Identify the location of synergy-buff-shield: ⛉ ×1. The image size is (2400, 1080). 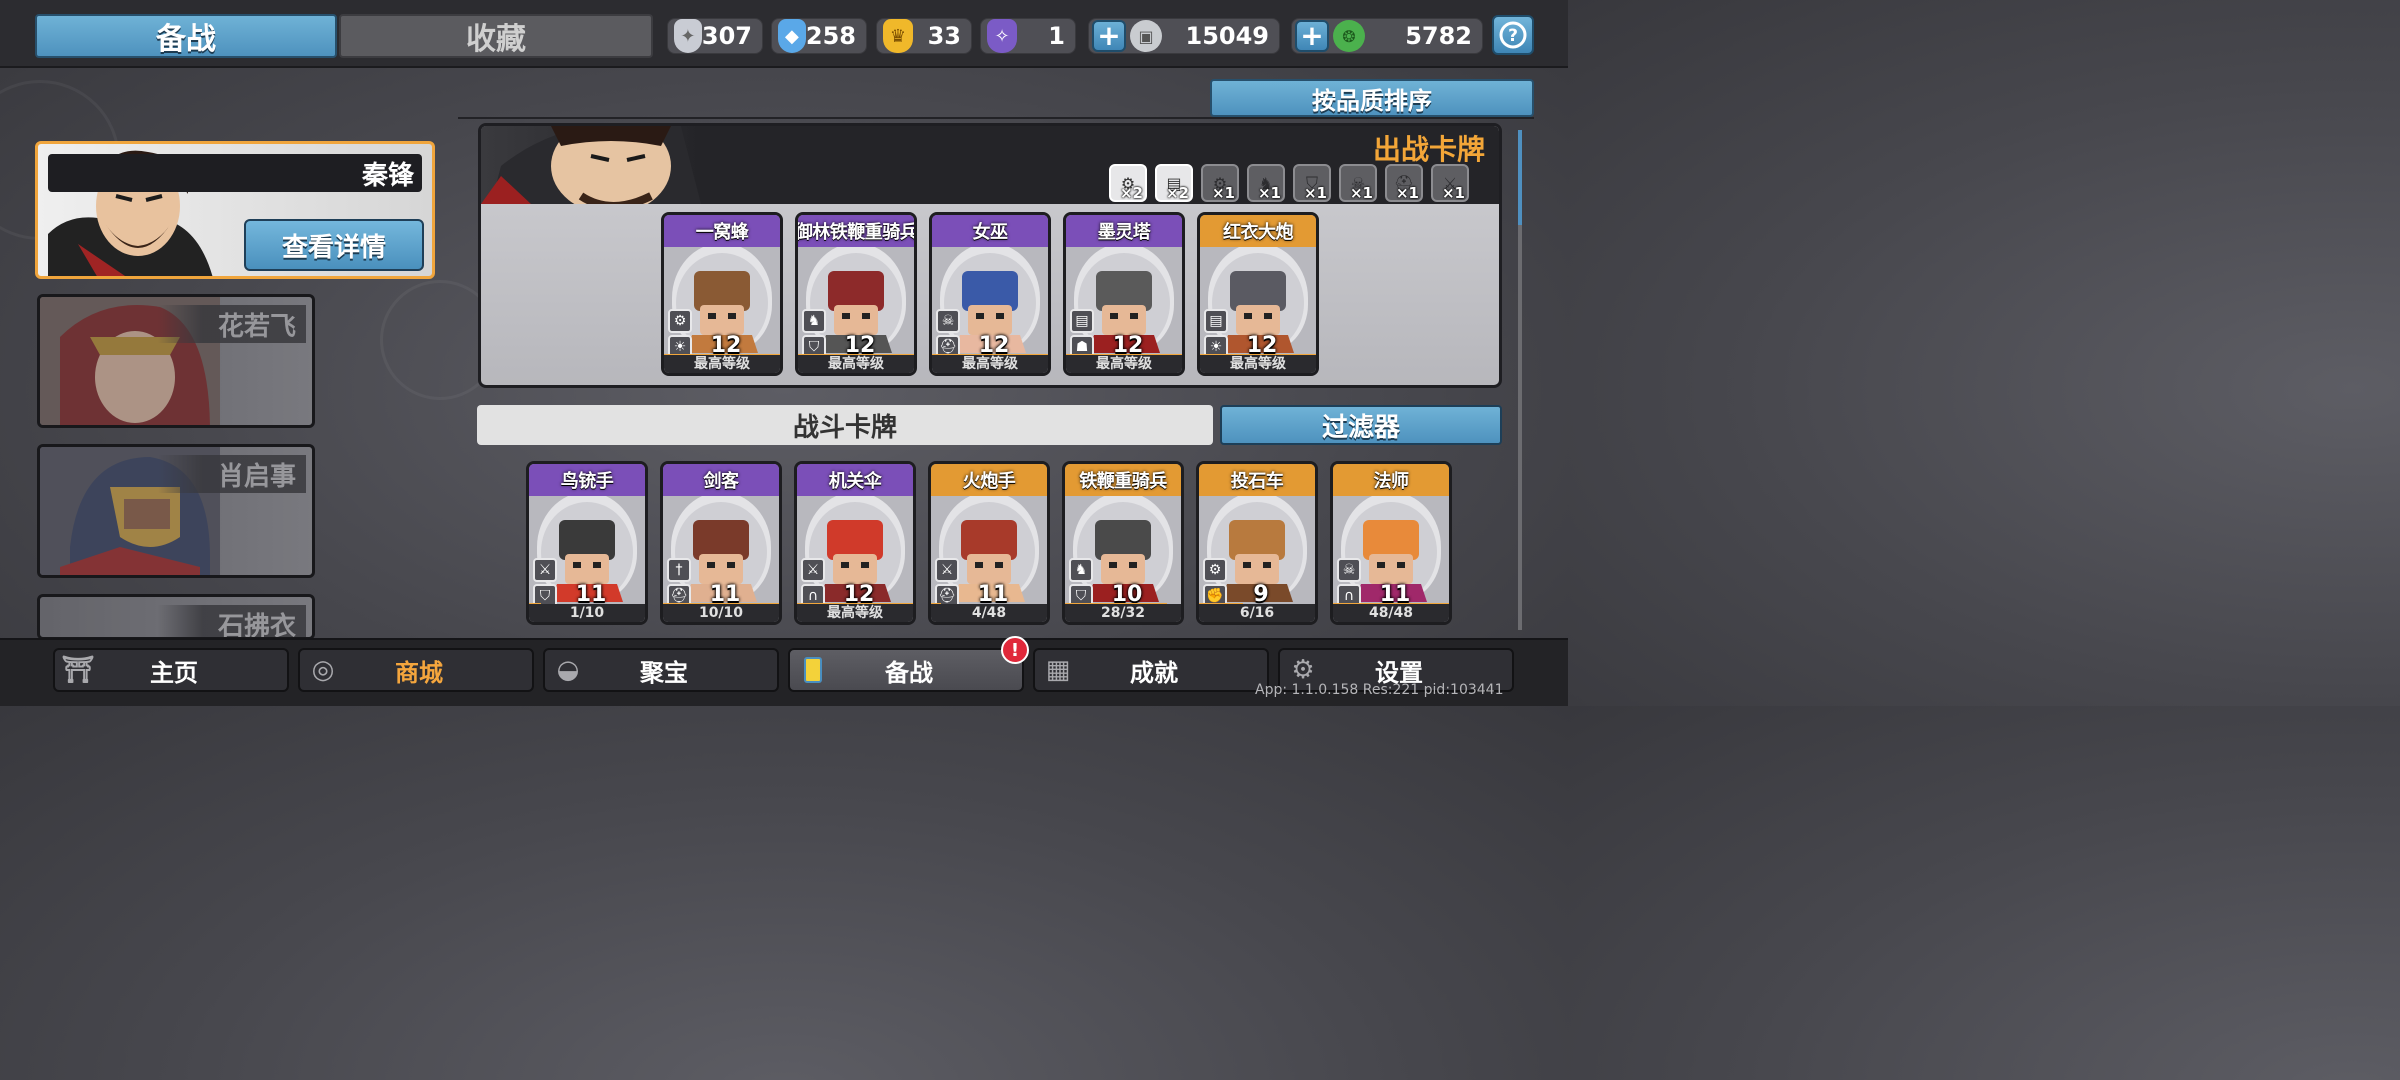
(1312, 183).